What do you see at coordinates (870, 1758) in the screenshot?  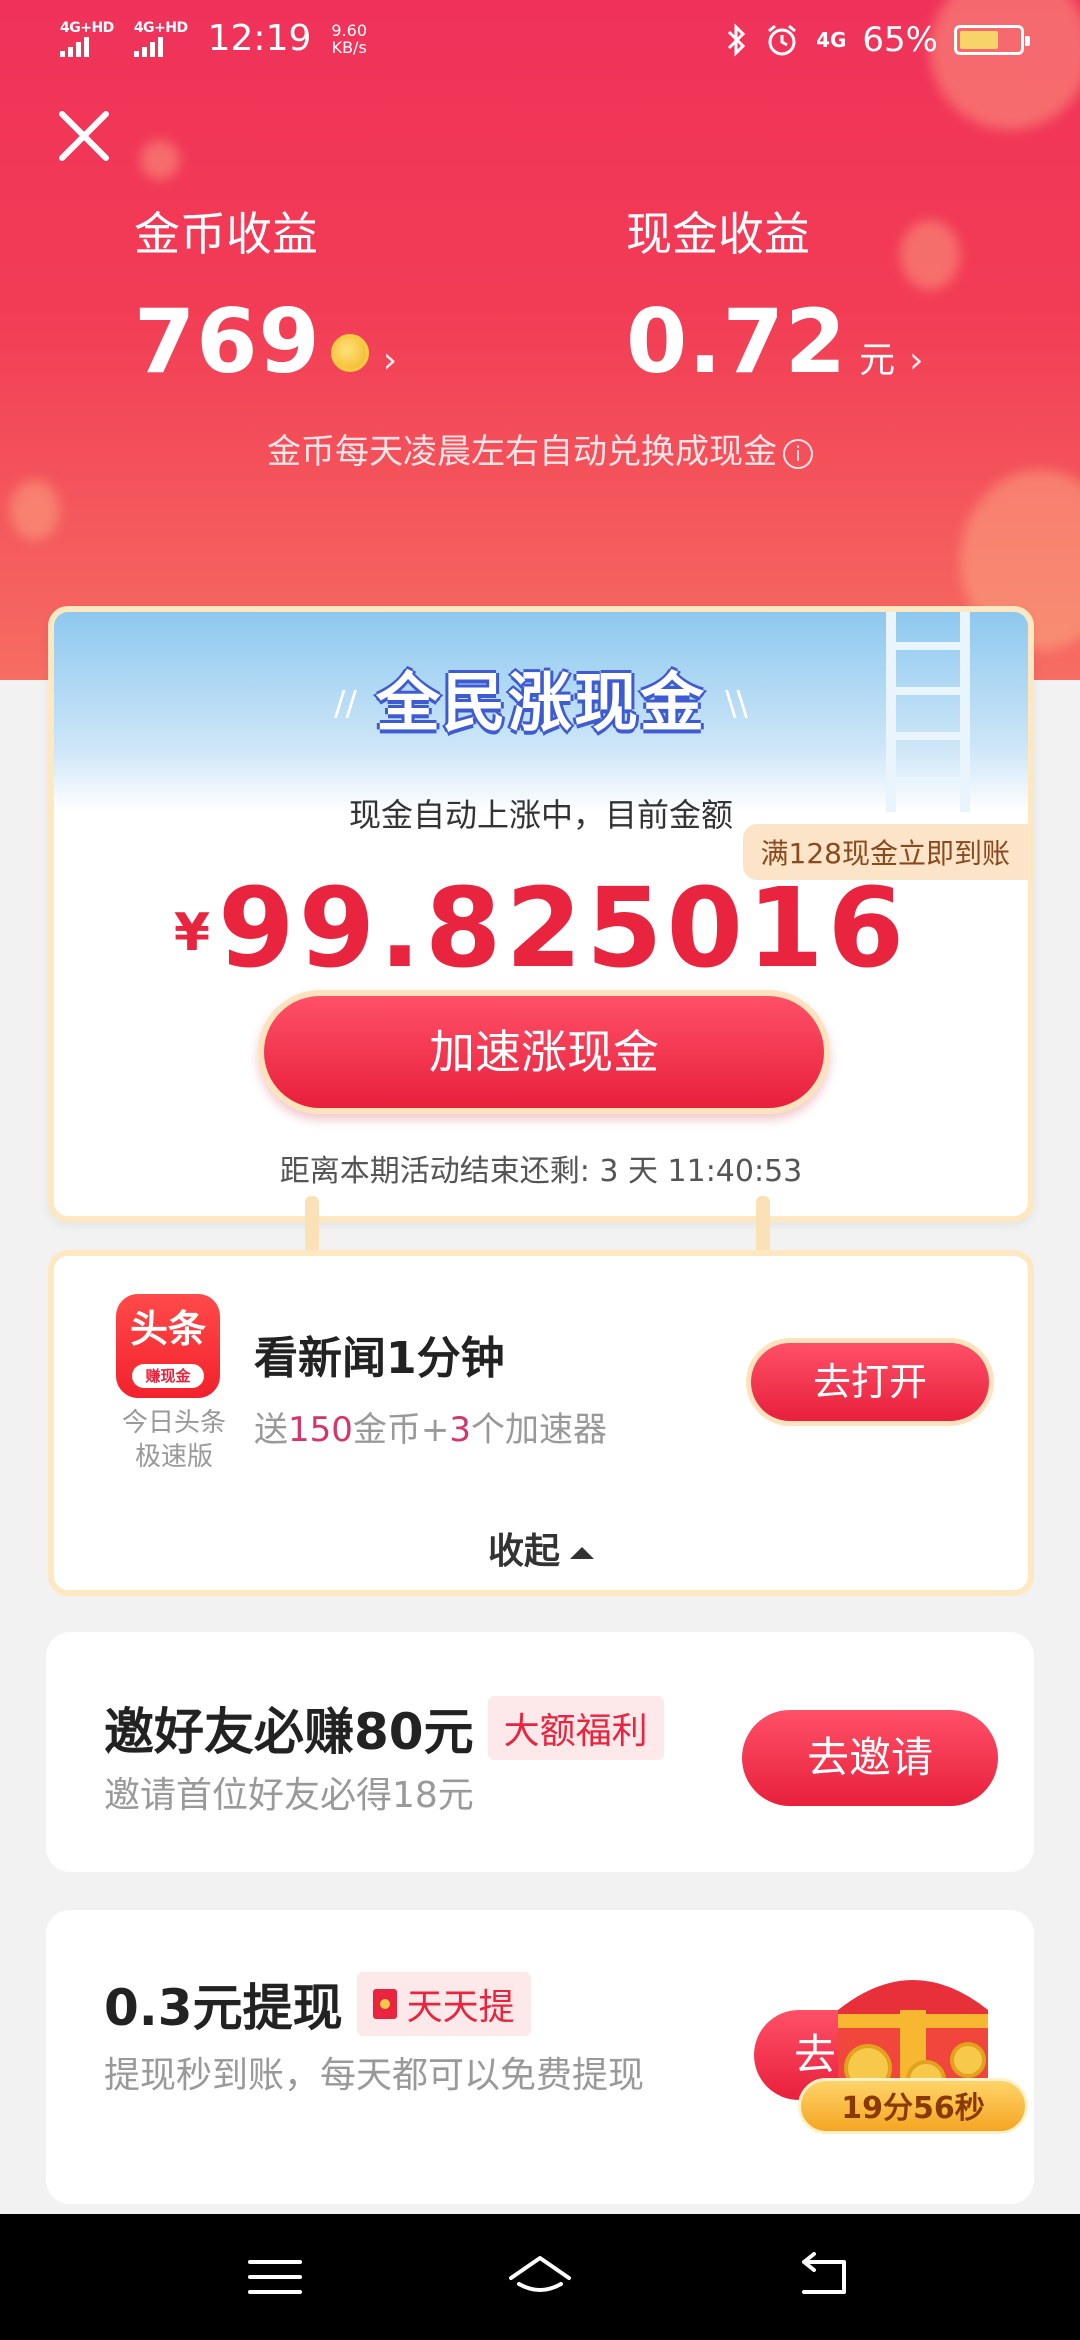 I see `invite-button: 去邀请` at bounding box center [870, 1758].